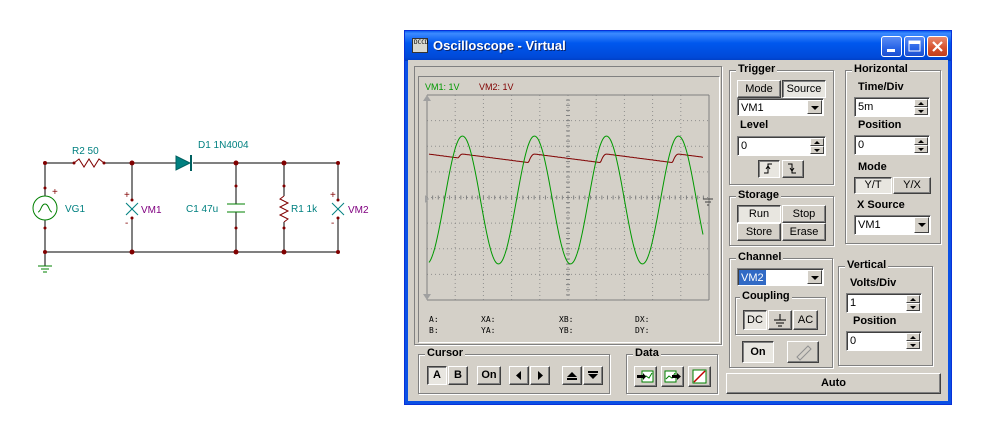 This screenshot has width=985, height=438. Describe the element at coordinates (540, 375) in the screenshot. I see `cursor-right-button` at that location.